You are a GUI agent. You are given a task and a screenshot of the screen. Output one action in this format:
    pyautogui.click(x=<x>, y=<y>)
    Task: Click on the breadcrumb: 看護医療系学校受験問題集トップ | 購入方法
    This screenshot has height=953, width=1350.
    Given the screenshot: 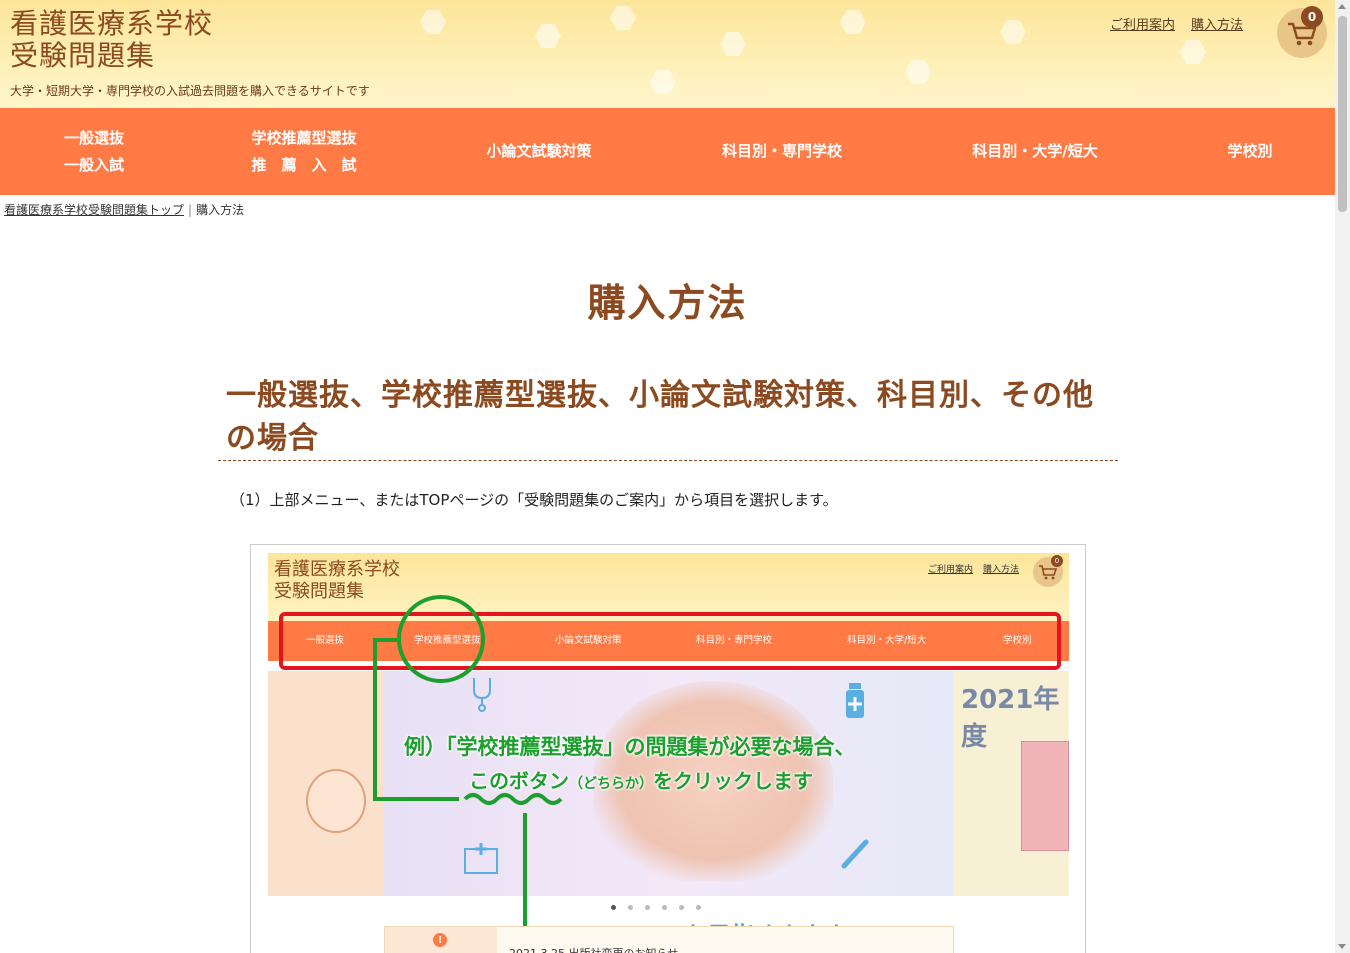 What is the action you would take?
    pyautogui.click(x=124, y=209)
    